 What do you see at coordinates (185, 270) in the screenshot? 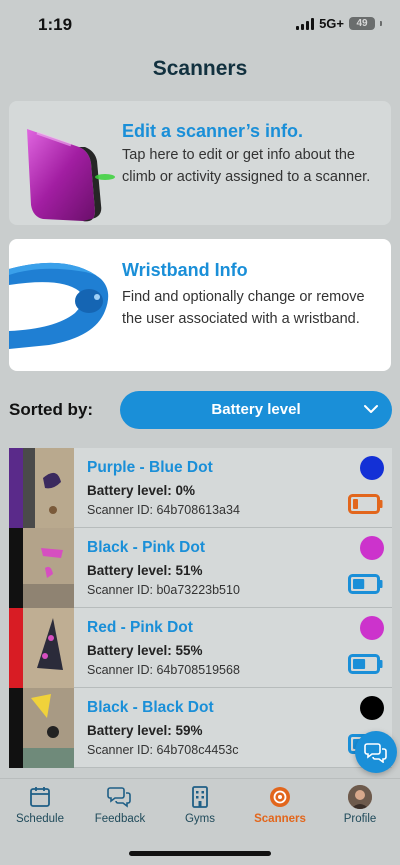
I see `wristband-card-title: Wristband Info` at bounding box center [185, 270].